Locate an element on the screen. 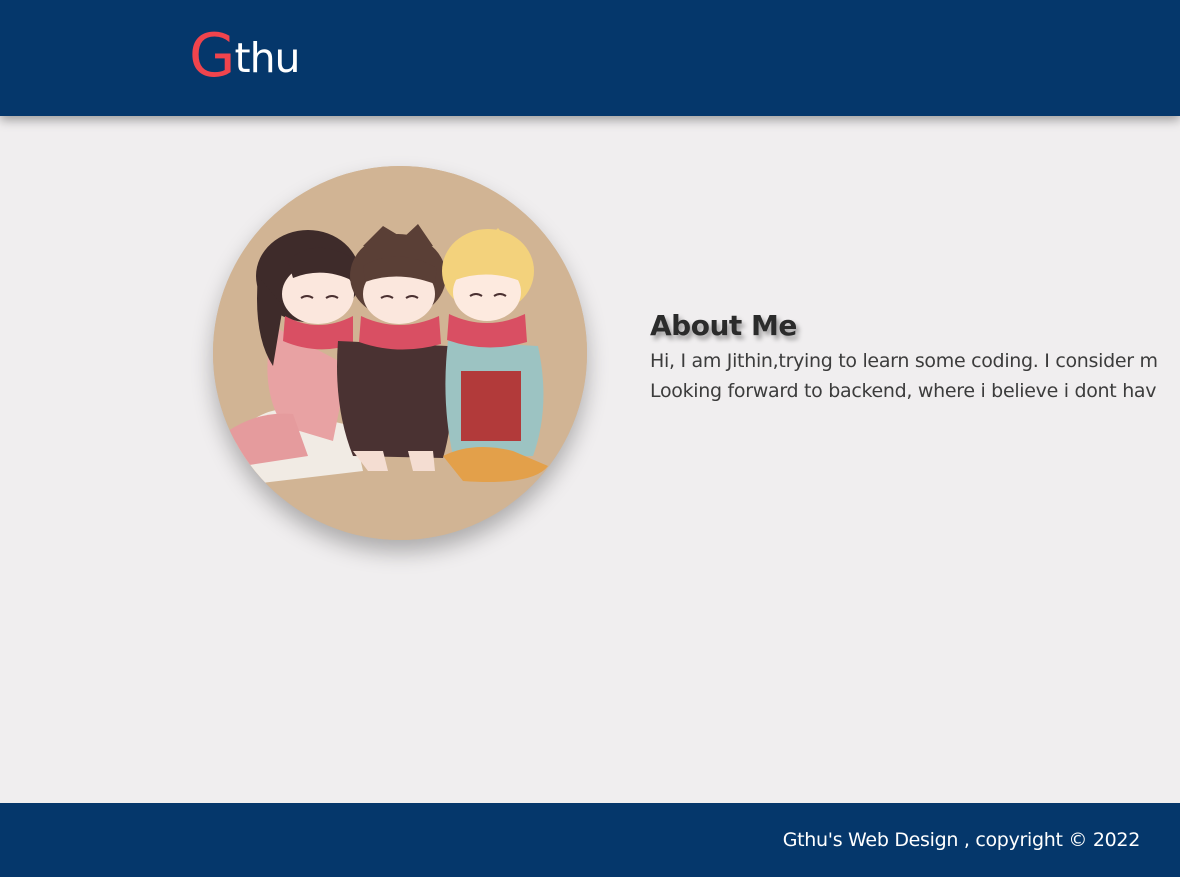 Image resolution: width=1180 pixels, height=877 pixels. profile-avatar is located at coordinates (400, 353).